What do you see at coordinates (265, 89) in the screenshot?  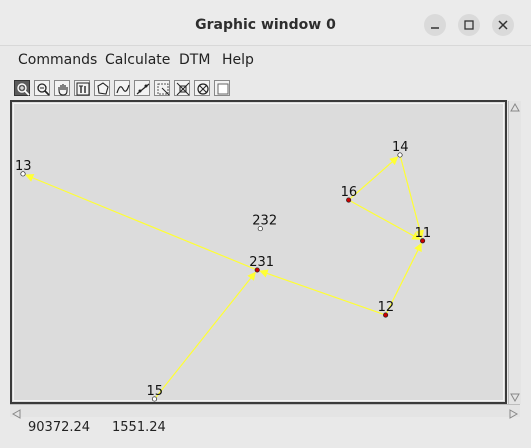 I see `toolbar` at bounding box center [265, 89].